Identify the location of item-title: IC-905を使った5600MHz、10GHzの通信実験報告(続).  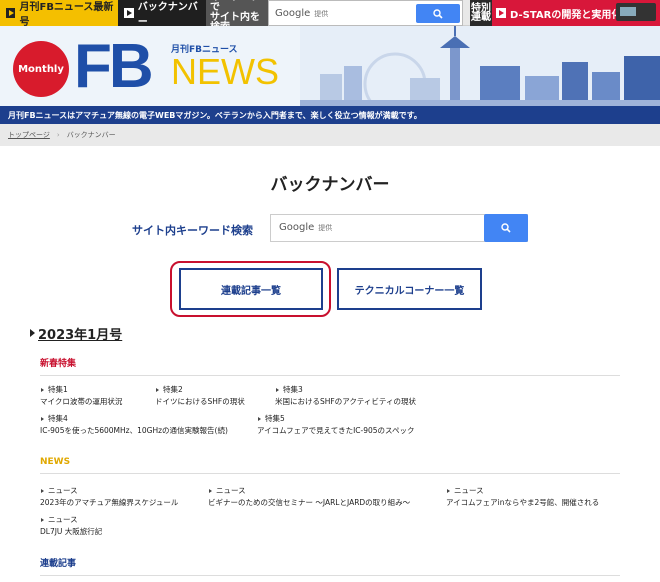
(134, 430).